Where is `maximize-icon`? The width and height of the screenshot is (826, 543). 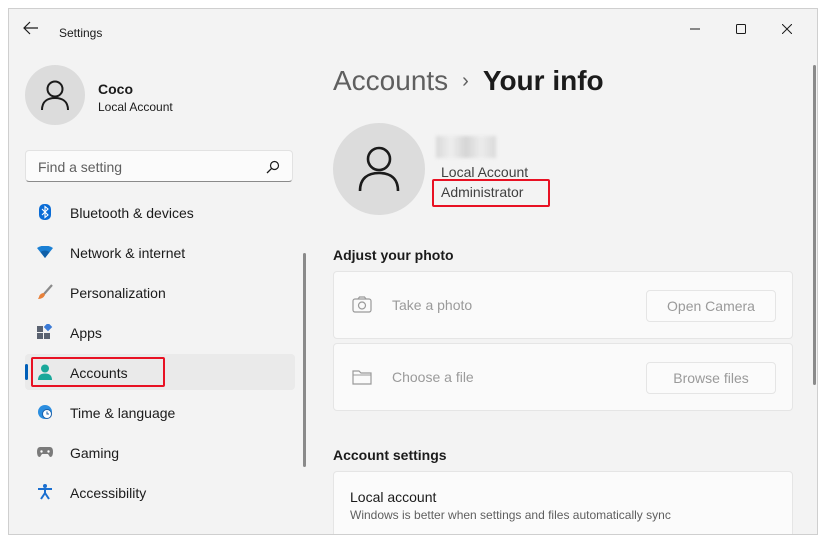 maximize-icon is located at coordinates (741, 29).